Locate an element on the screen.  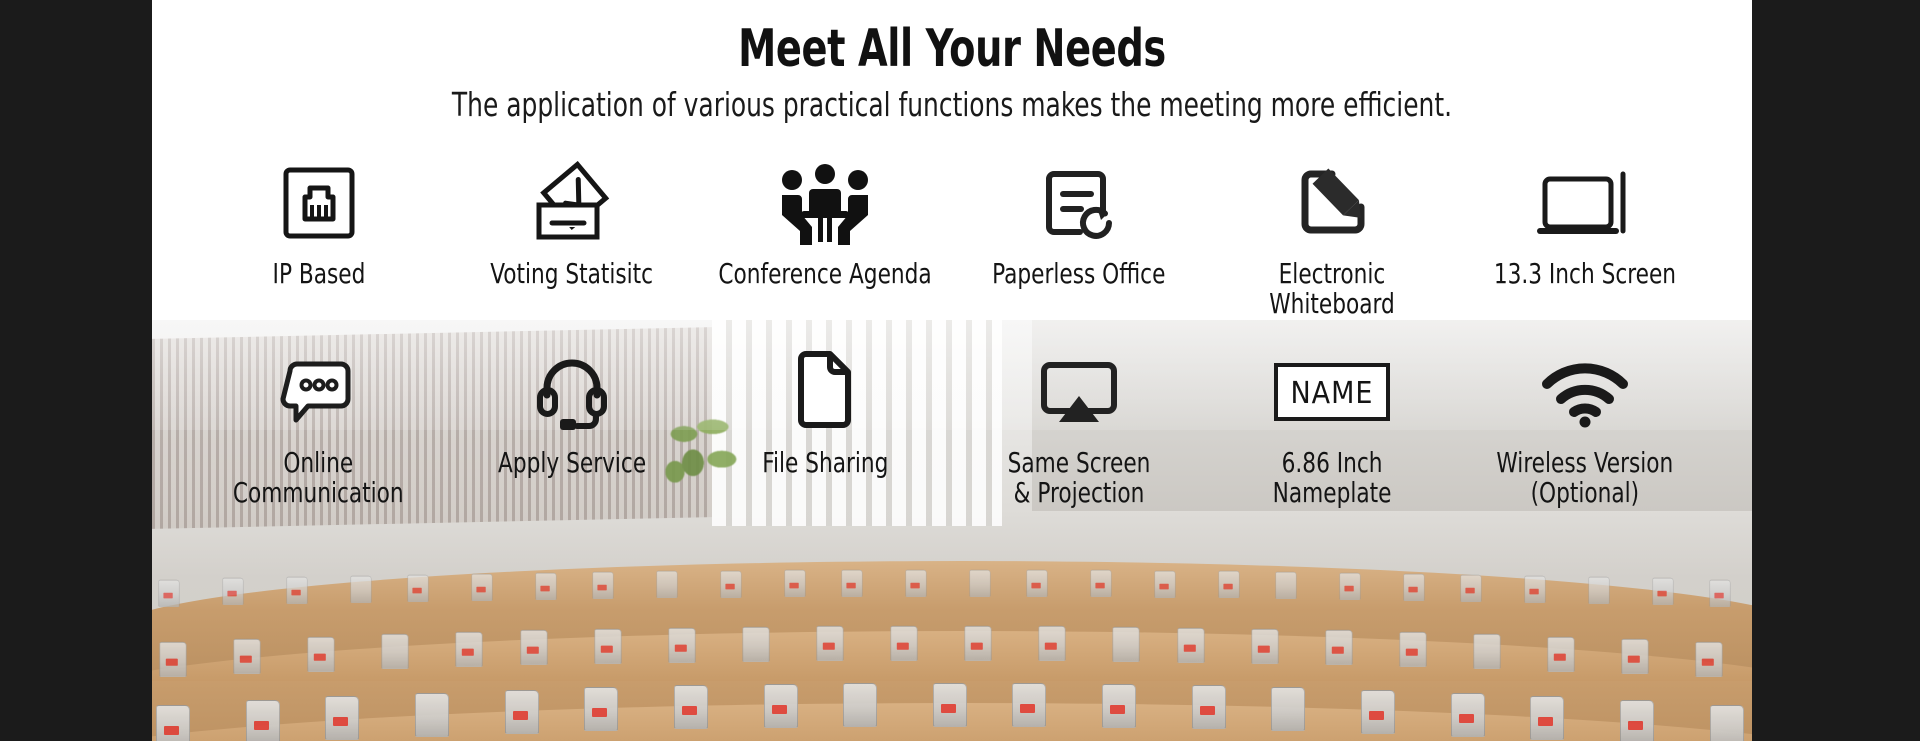
feature-wireless-version: Wireless Version (Optional) is located at coordinates (1585, 426).